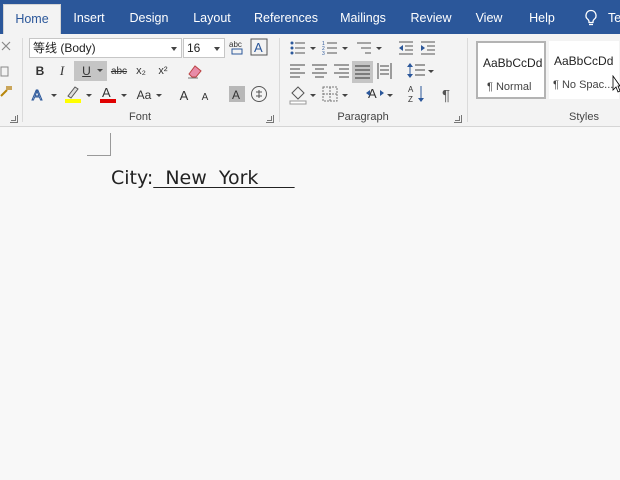 Image resolution: width=620 pixels, height=480 pixels. Describe the element at coordinates (364, 48) in the screenshot. I see `multilevel-list-icon` at that location.